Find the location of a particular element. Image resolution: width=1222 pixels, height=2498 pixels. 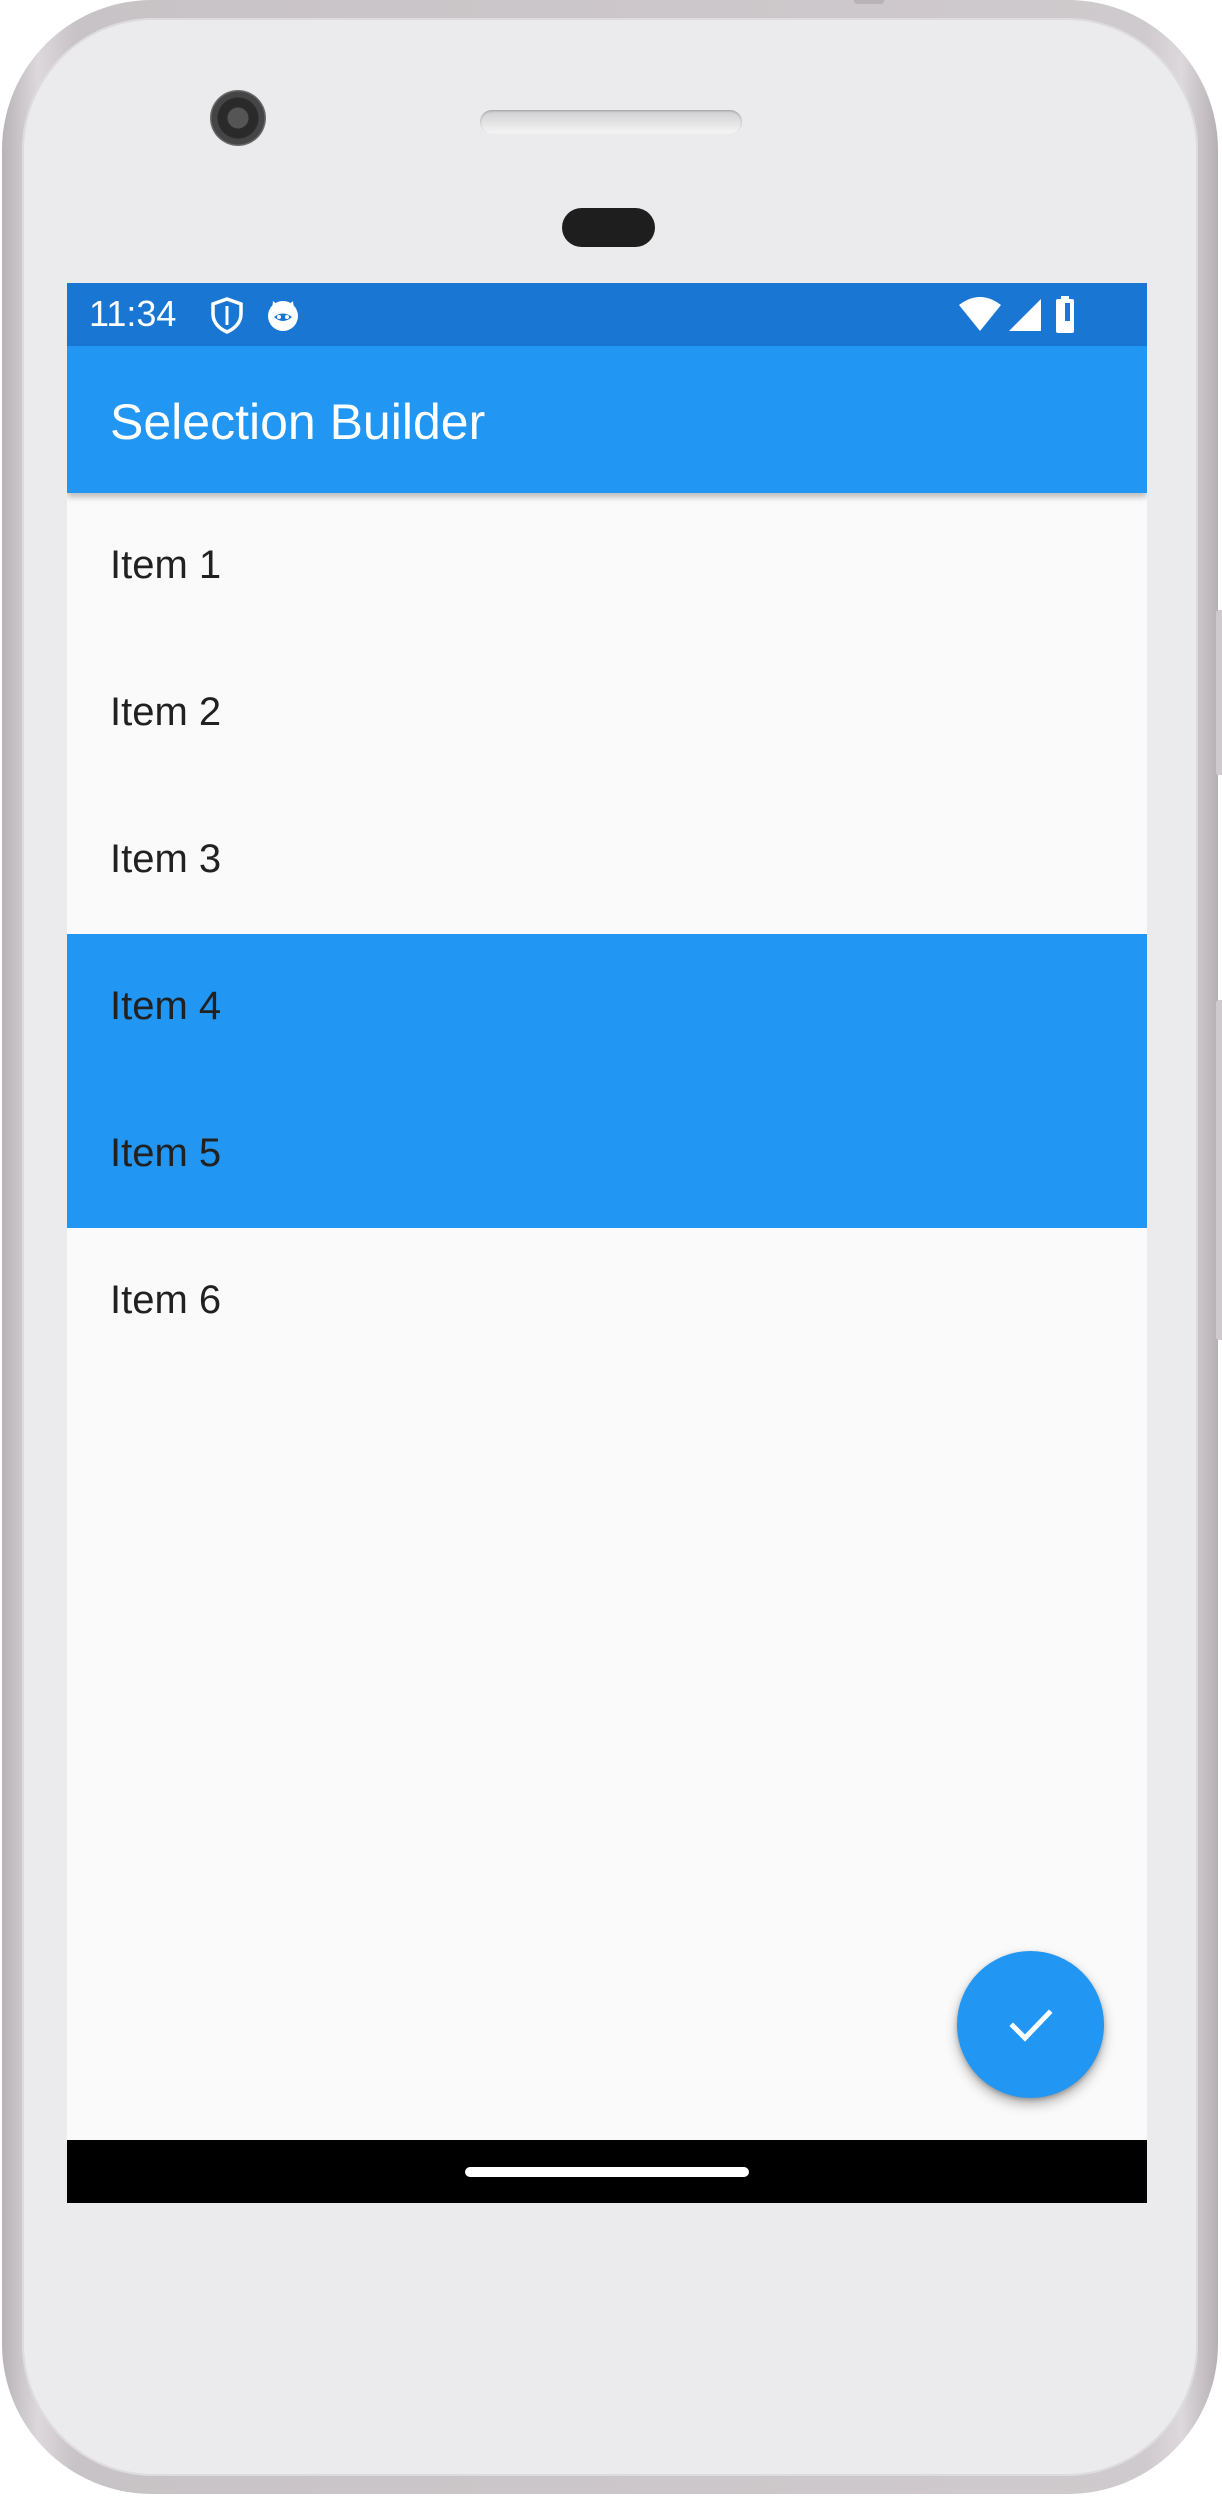

home-gesture-handle is located at coordinates (607, 2172).